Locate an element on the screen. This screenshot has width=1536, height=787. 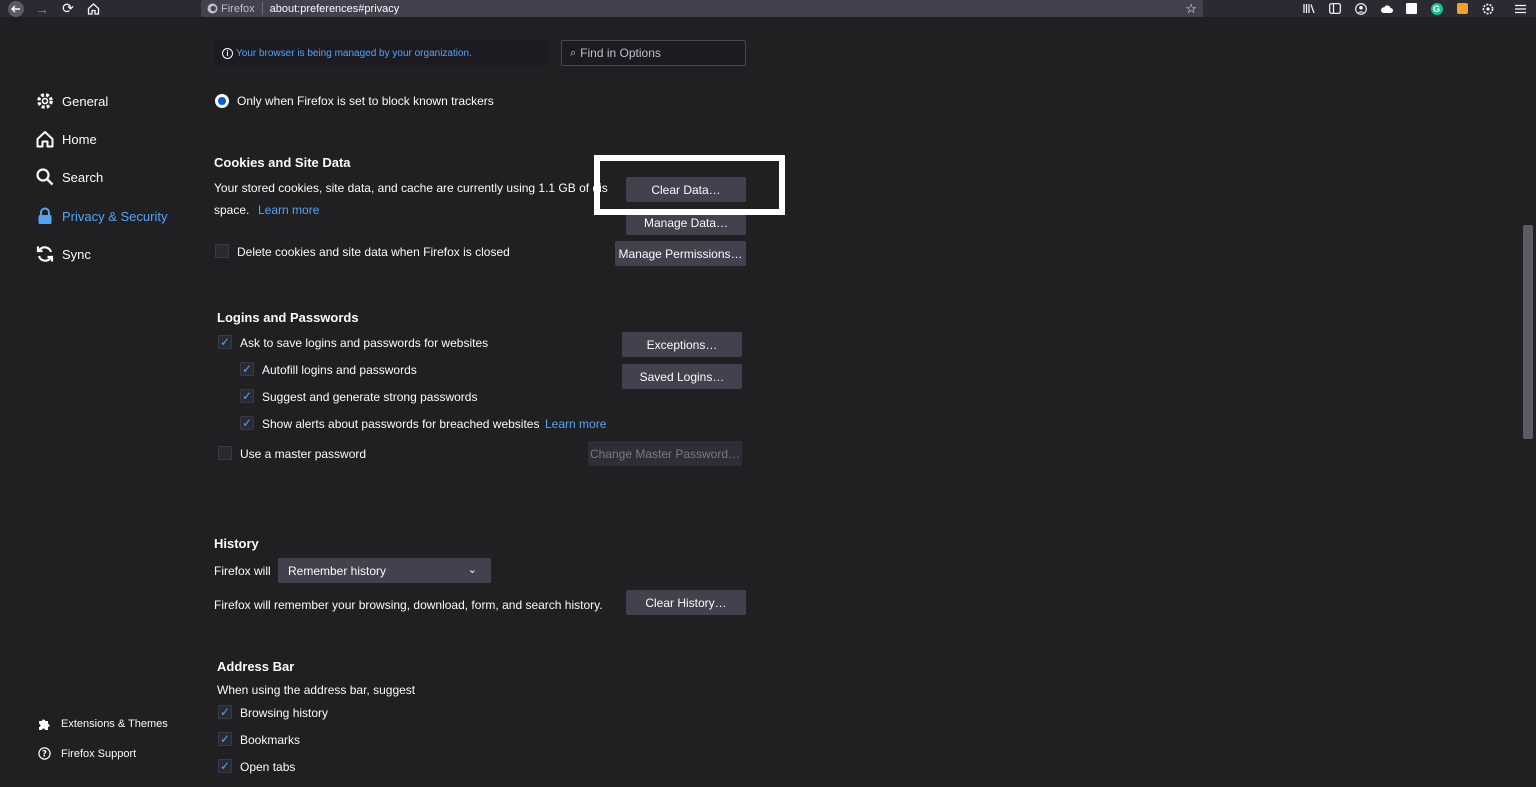
extension-gear-icon is located at coordinates (1487, 8).